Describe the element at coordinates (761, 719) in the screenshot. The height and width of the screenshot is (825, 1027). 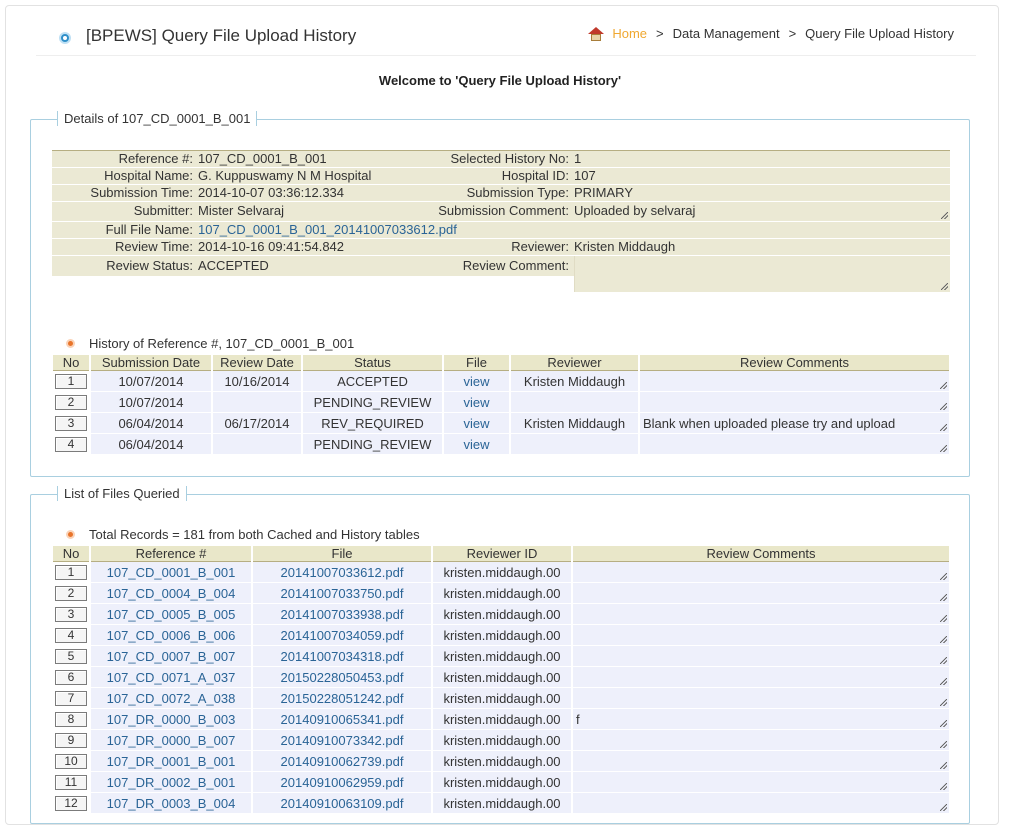
I see `review-comment-textarea: f` at that location.